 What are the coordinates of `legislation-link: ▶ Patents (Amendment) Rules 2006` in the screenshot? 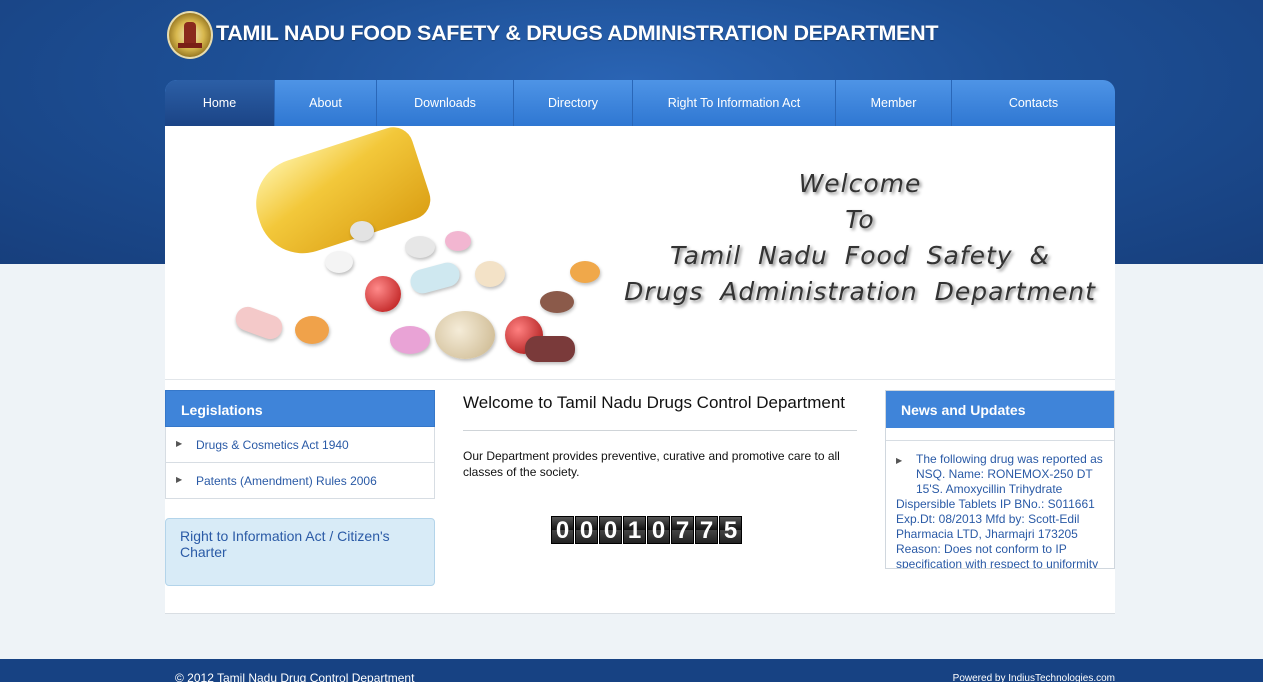 It's located at (300, 481).